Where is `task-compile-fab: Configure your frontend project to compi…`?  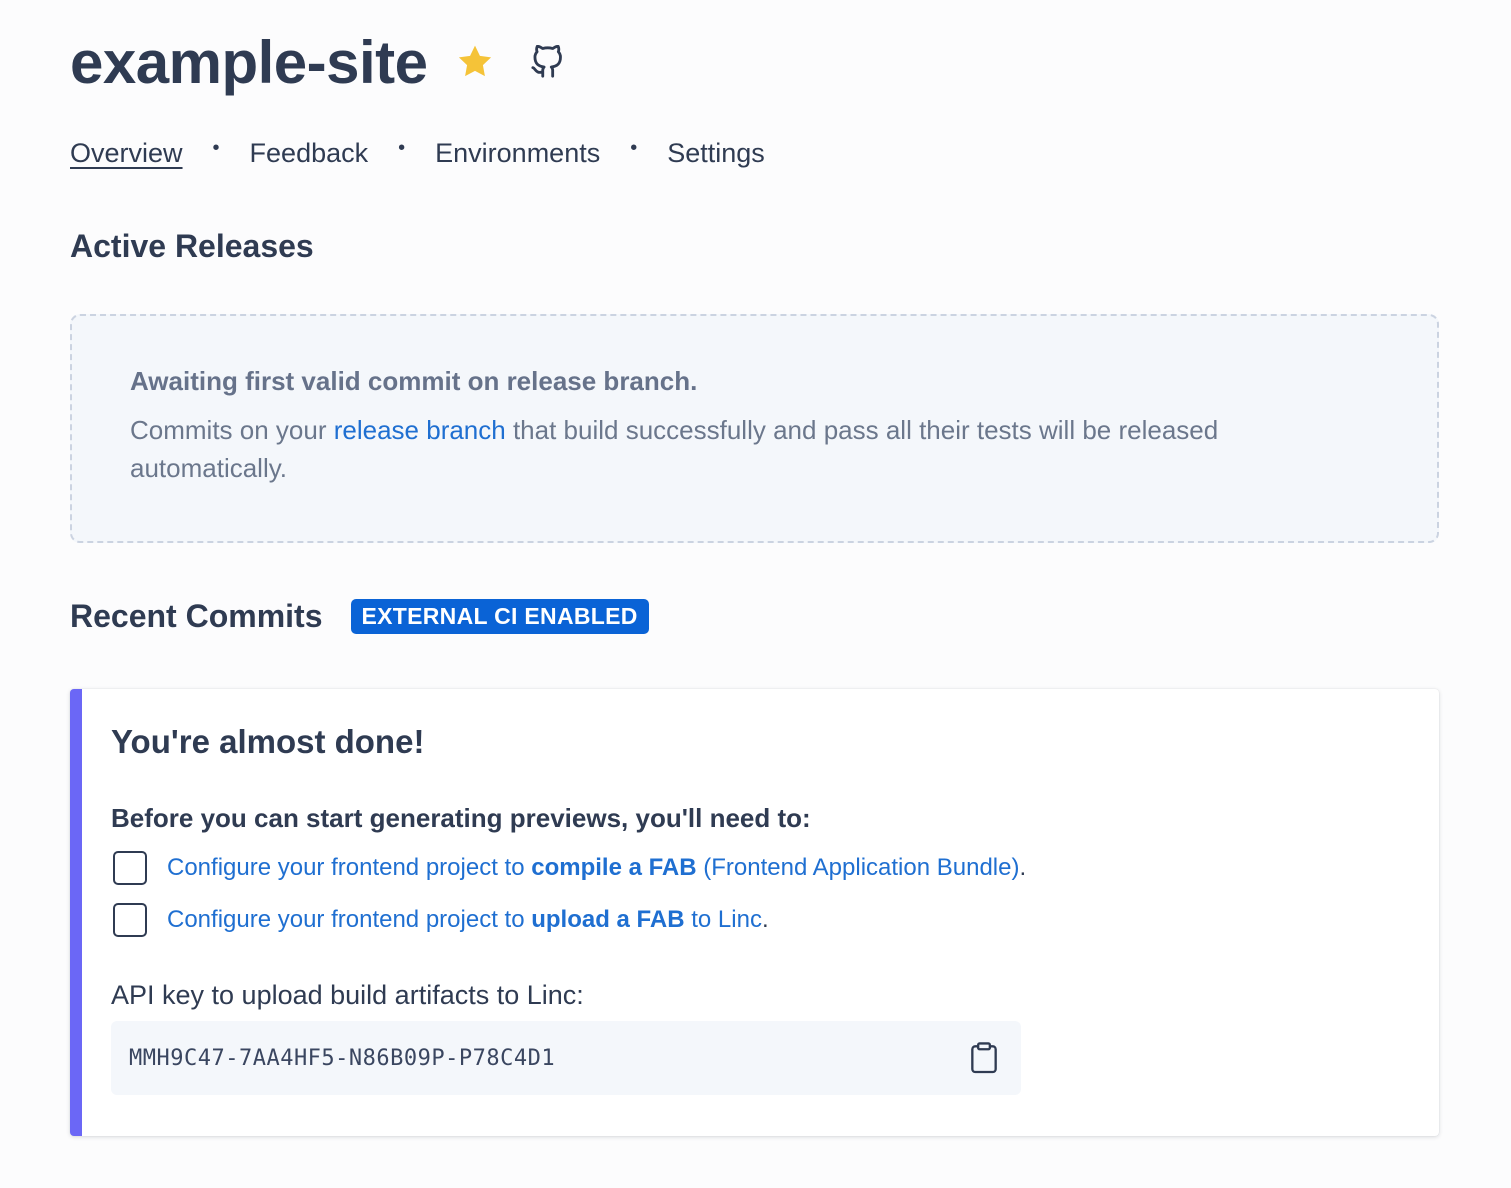 task-compile-fab: Configure your frontend project to compi… is located at coordinates (760, 868).